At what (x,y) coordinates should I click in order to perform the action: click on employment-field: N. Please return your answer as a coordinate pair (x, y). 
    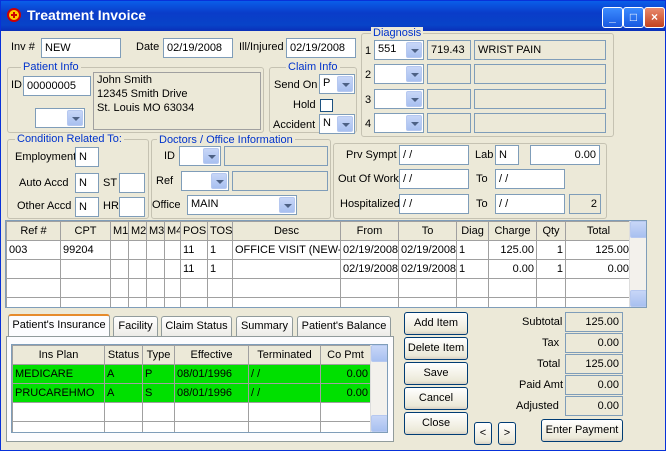
    Looking at the image, I should click on (87, 157).